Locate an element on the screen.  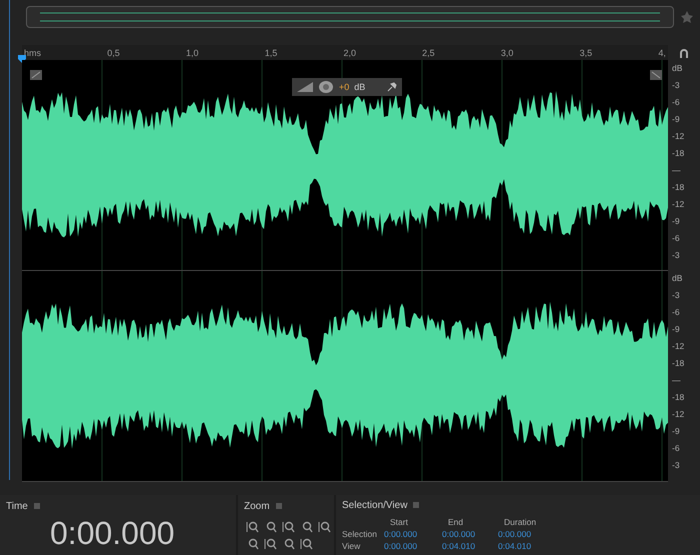
ruler-label: 2,0 is located at coordinates (349, 53).